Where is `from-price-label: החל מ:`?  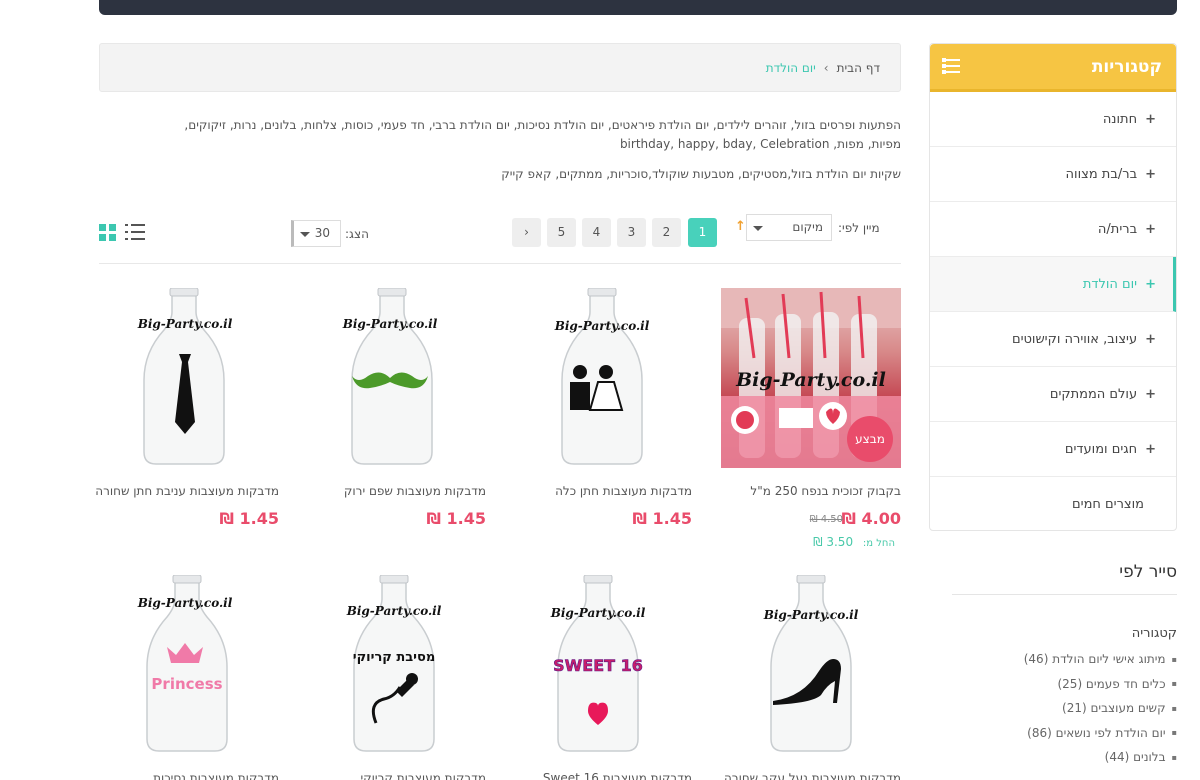
from-price-label: החל מ: is located at coordinates (878, 543).